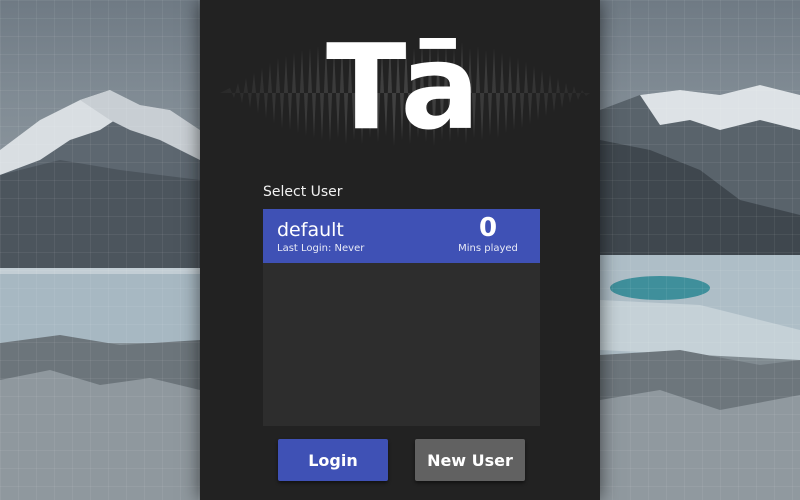  Describe the element at coordinates (333, 460) in the screenshot. I see `login-button: Login` at that location.